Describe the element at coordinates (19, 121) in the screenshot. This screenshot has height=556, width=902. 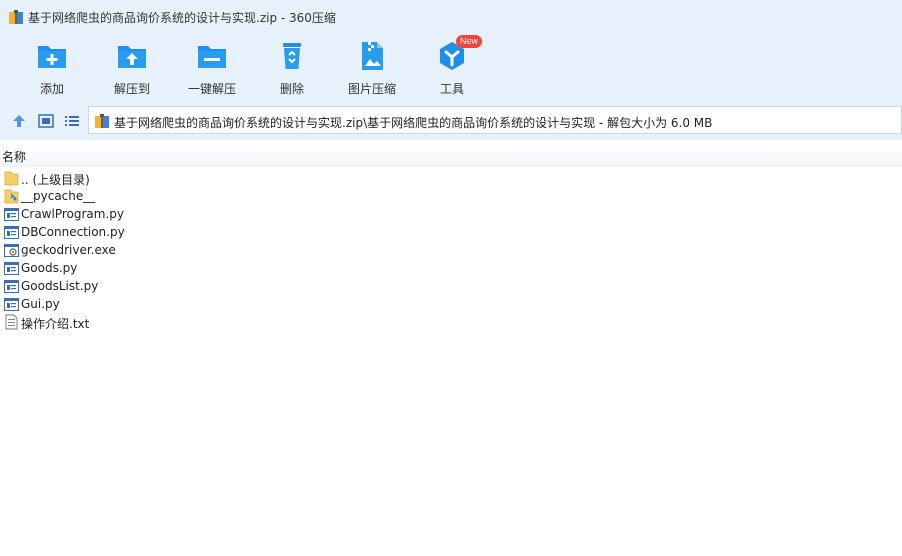
I see `up-arrow-icon` at that location.